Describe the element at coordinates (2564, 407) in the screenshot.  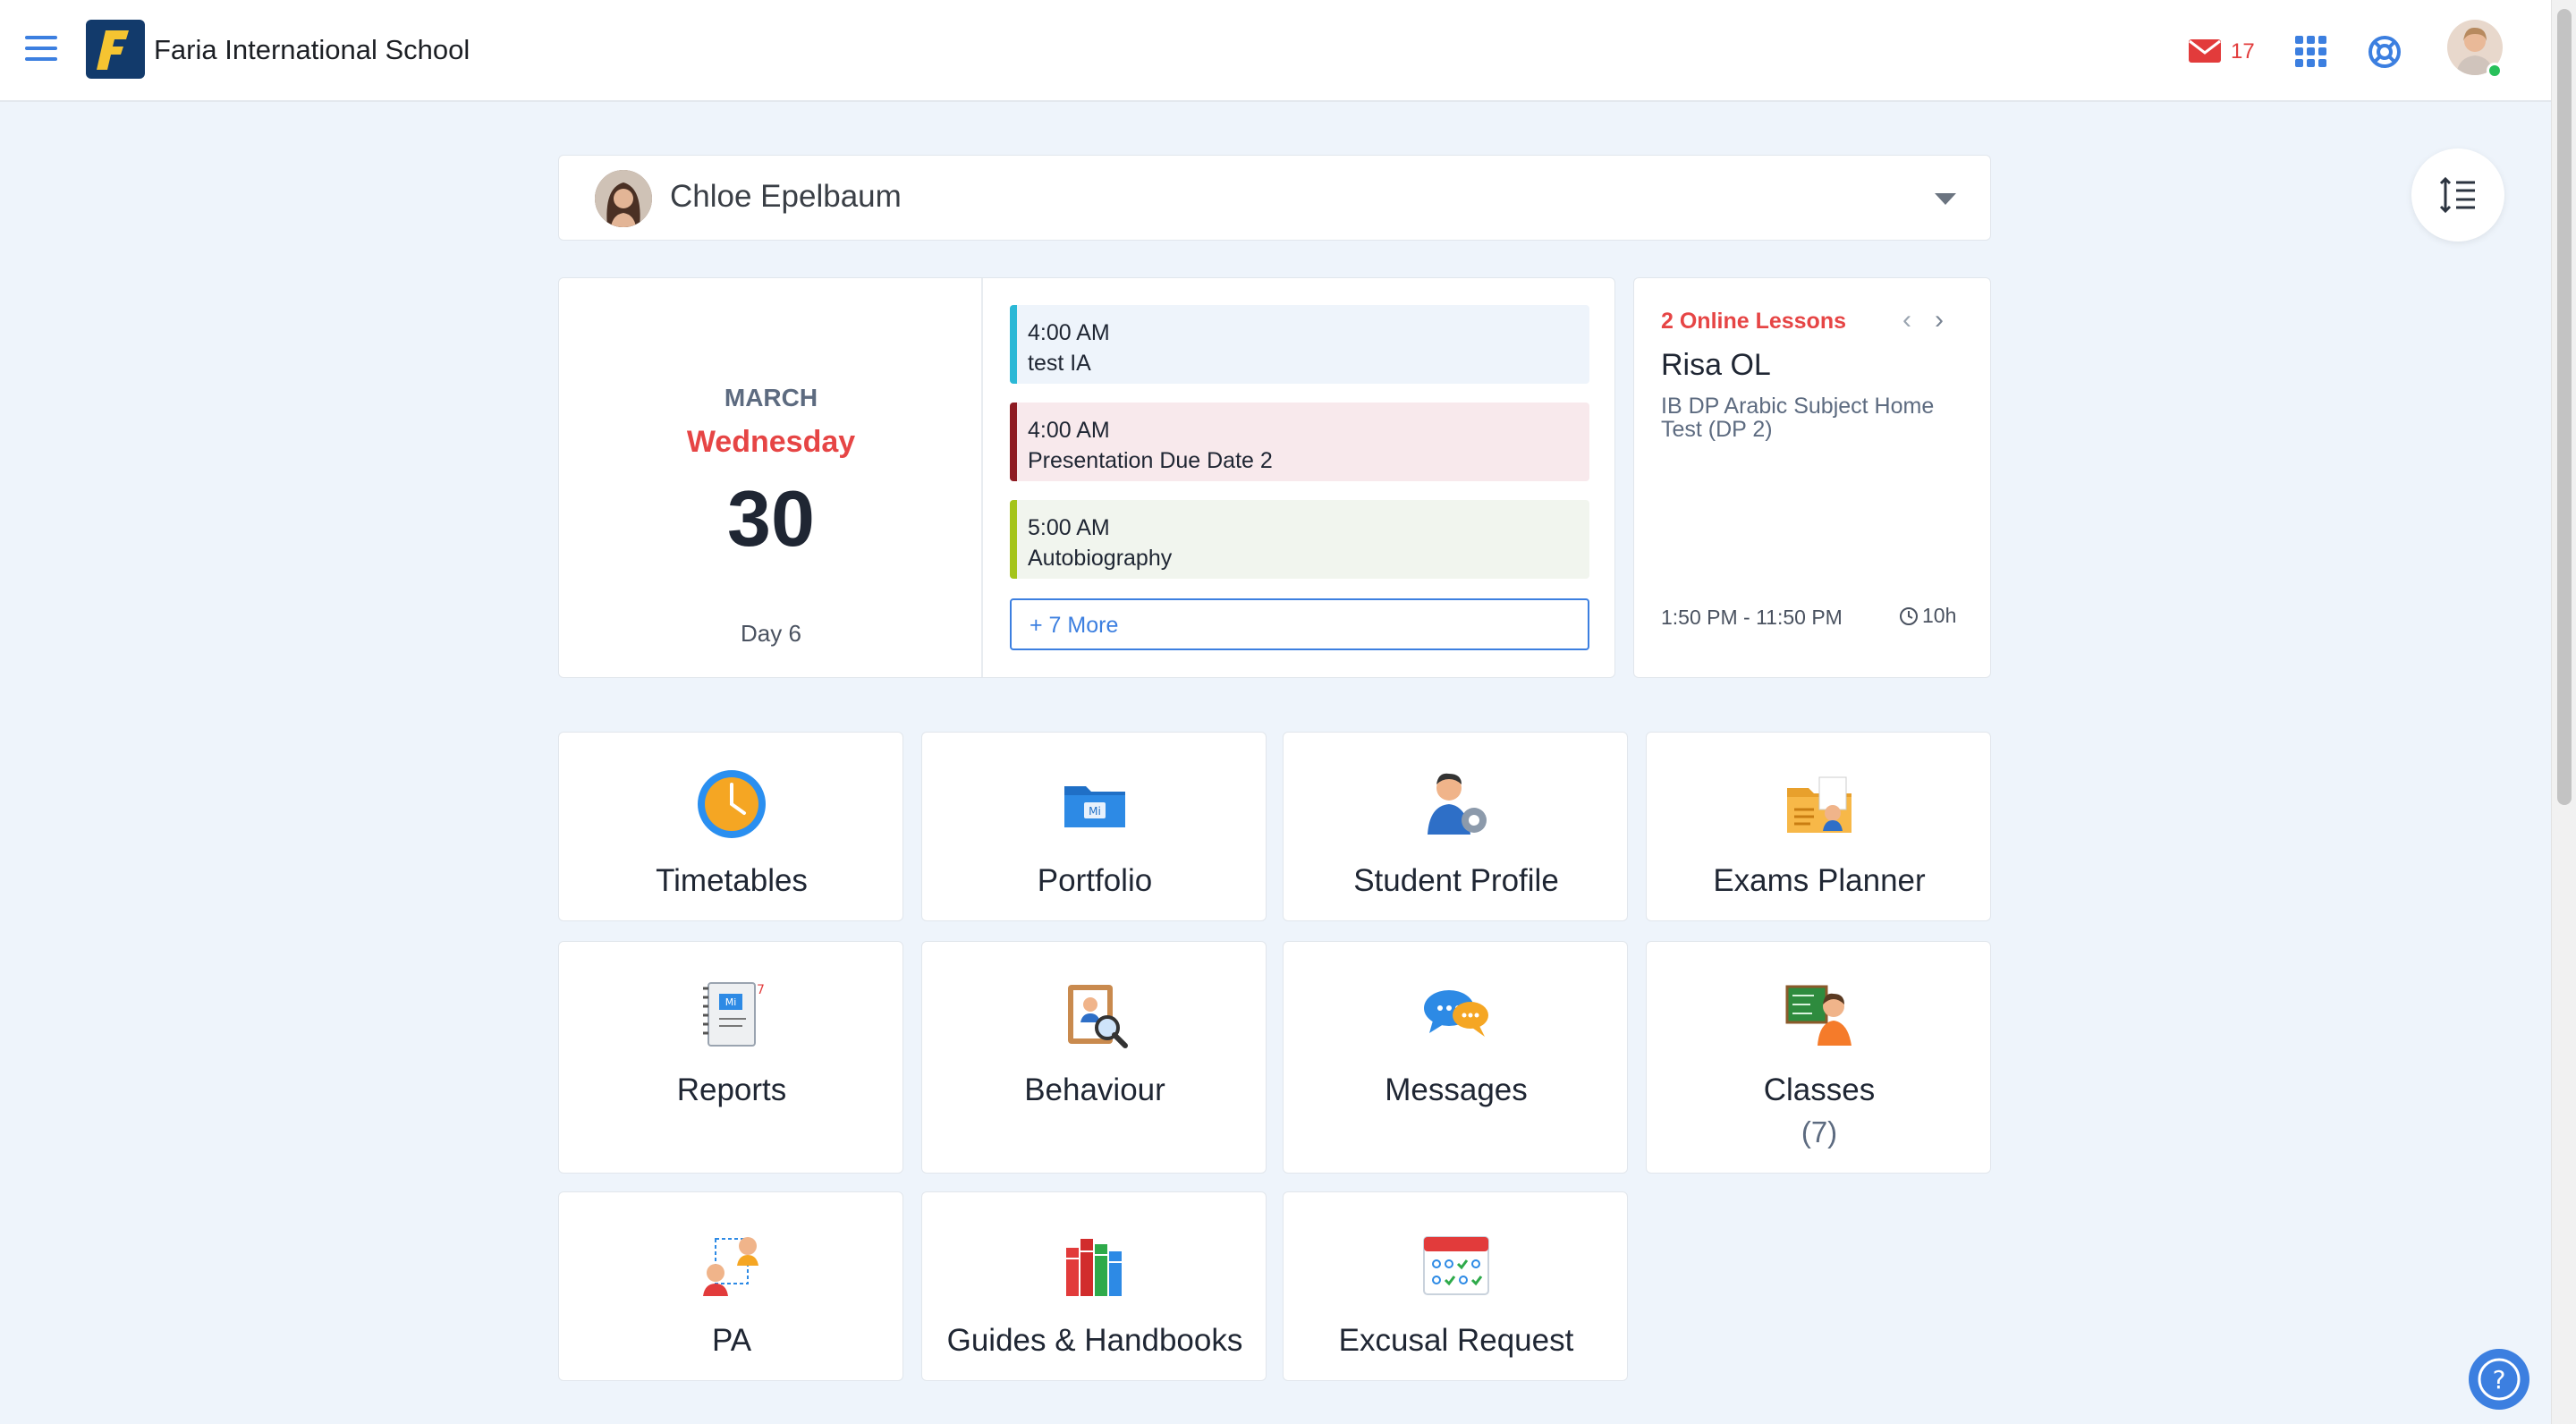
I see `scrollbar-thumb` at that location.